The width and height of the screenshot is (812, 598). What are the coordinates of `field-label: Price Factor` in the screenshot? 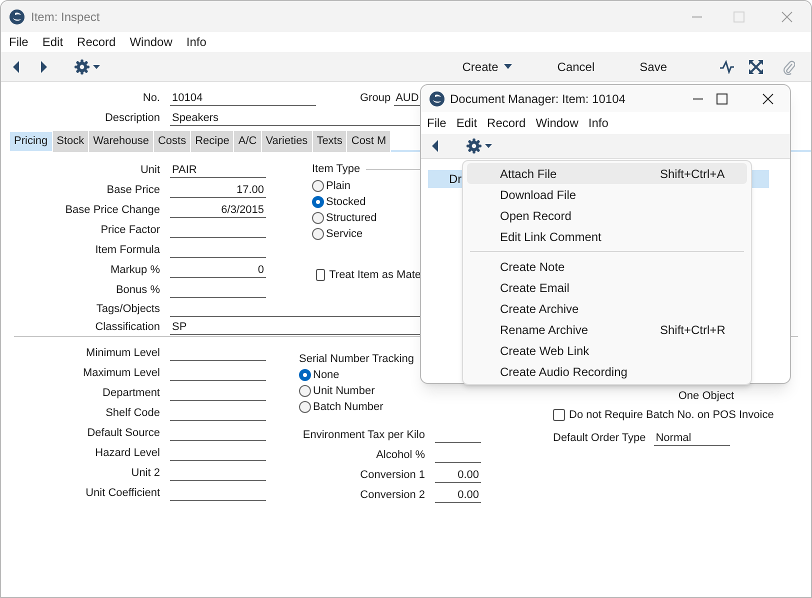 It's located at (130, 230).